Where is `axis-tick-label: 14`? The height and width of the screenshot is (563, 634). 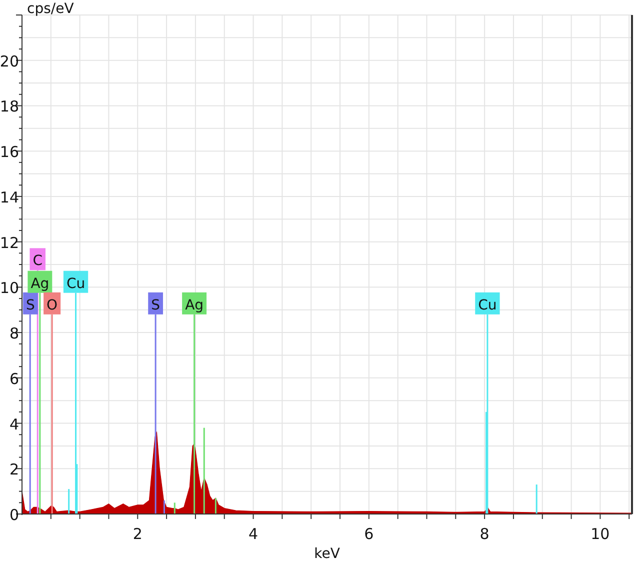
axis-tick-label: 14 is located at coordinates (9, 197).